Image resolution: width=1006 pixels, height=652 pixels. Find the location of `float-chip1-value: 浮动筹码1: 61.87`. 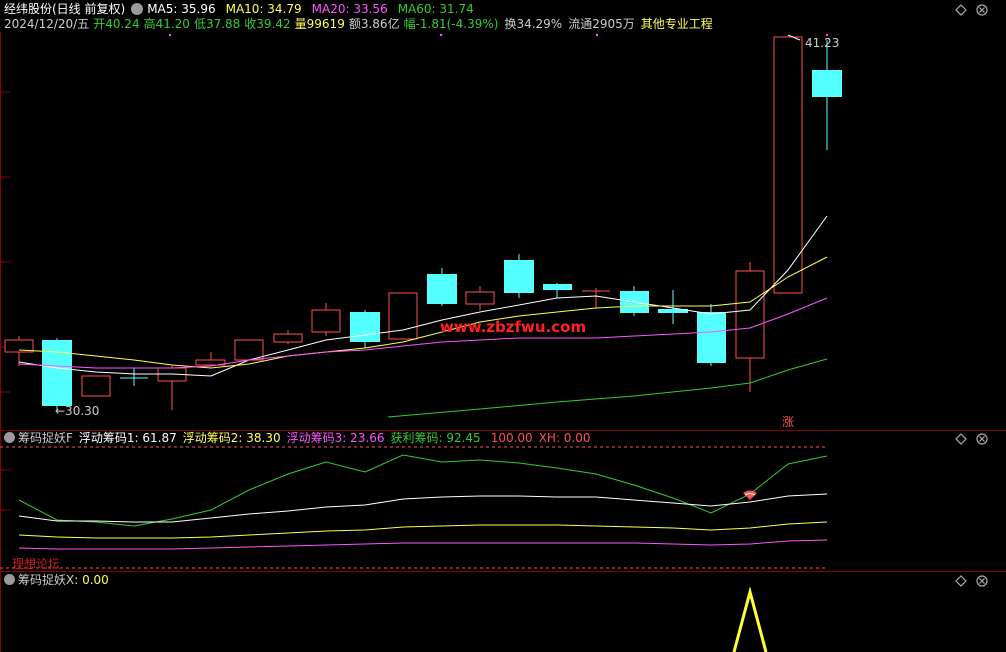

float-chip1-value: 浮动筹码1: 61.87 is located at coordinates (127, 438).